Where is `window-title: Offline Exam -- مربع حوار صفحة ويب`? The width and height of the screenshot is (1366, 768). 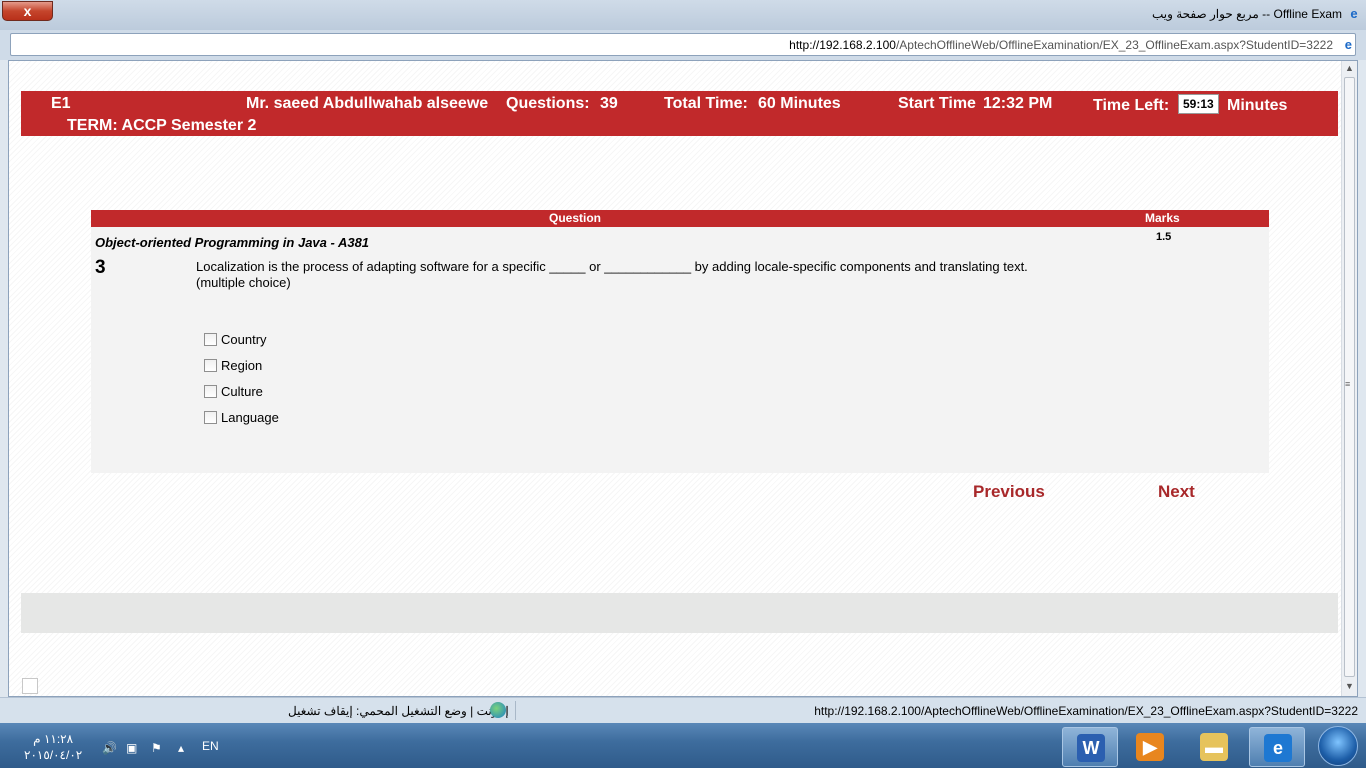
window-title: Offline Exam -- مربع حوار صفحة ويب is located at coordinates (1246, 14).